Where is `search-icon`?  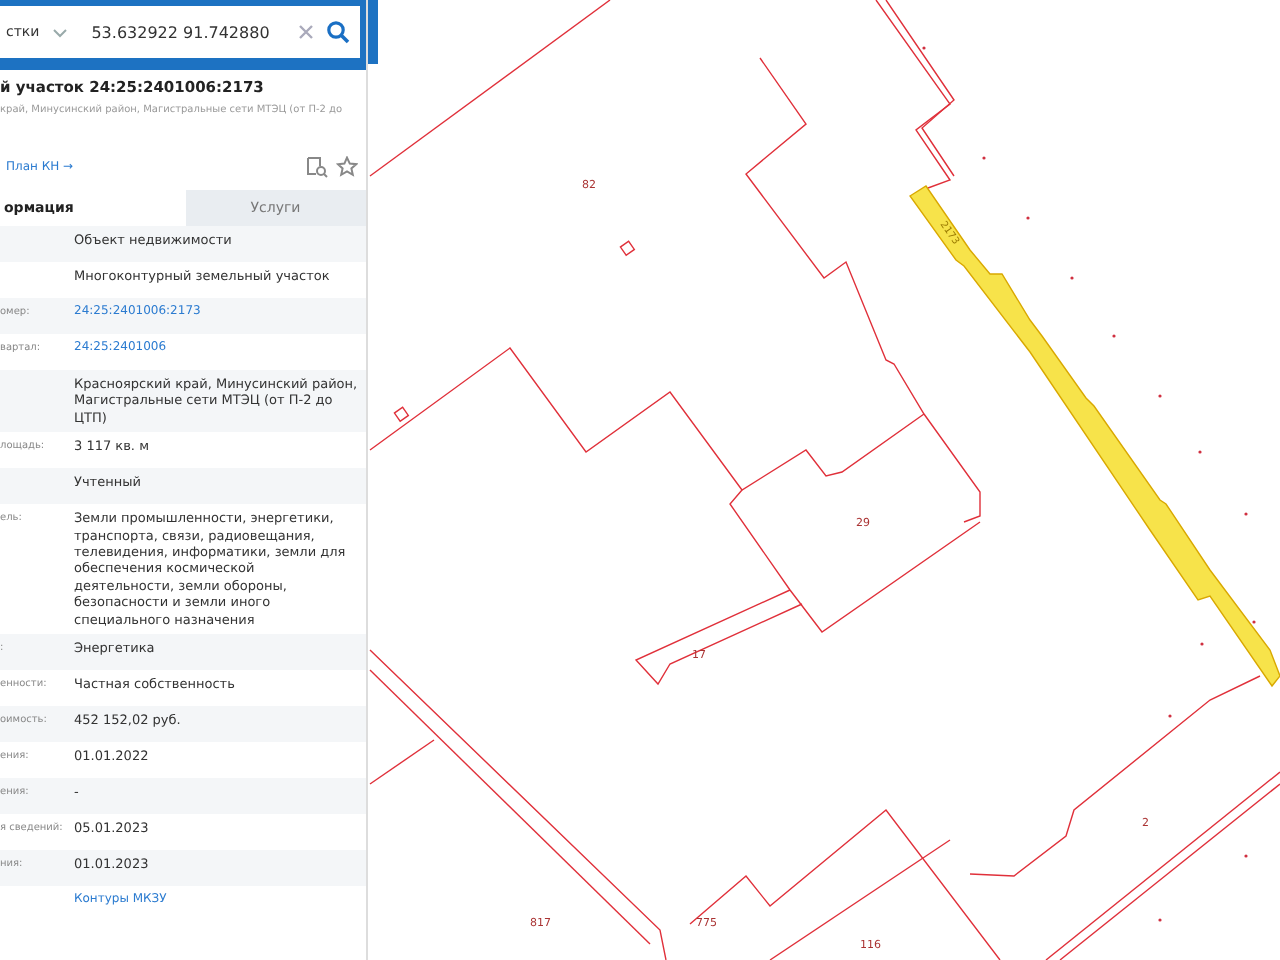 search-icon is located at coordinates (338, 32).